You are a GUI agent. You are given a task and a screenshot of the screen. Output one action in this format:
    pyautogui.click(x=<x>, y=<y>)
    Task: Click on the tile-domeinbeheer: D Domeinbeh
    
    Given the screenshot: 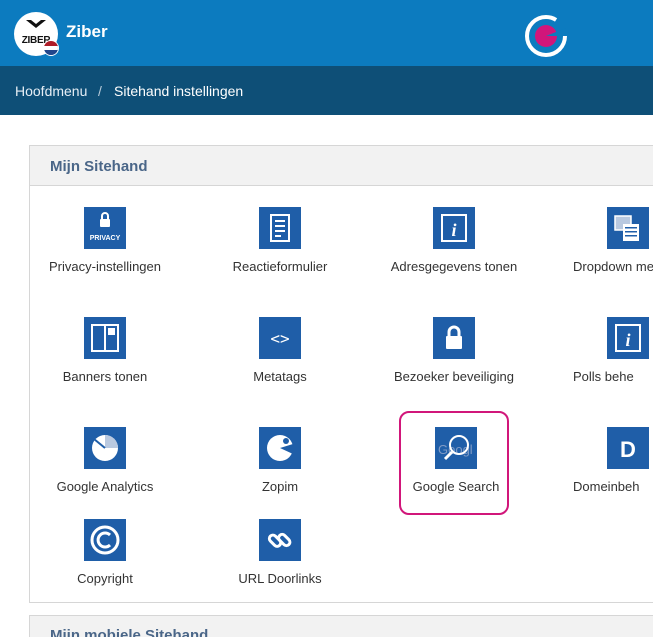 What is the action you would take?
    pyautogui.click(x=613, y=479)
    